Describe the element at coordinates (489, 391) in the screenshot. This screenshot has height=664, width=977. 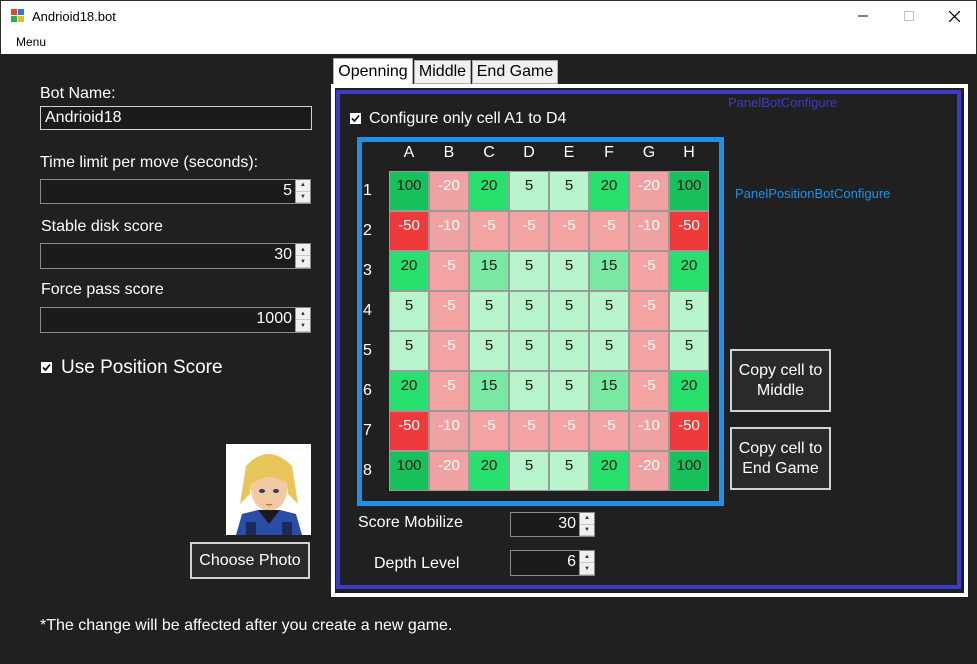
I see `grid-cell-c6: 15` at that location.